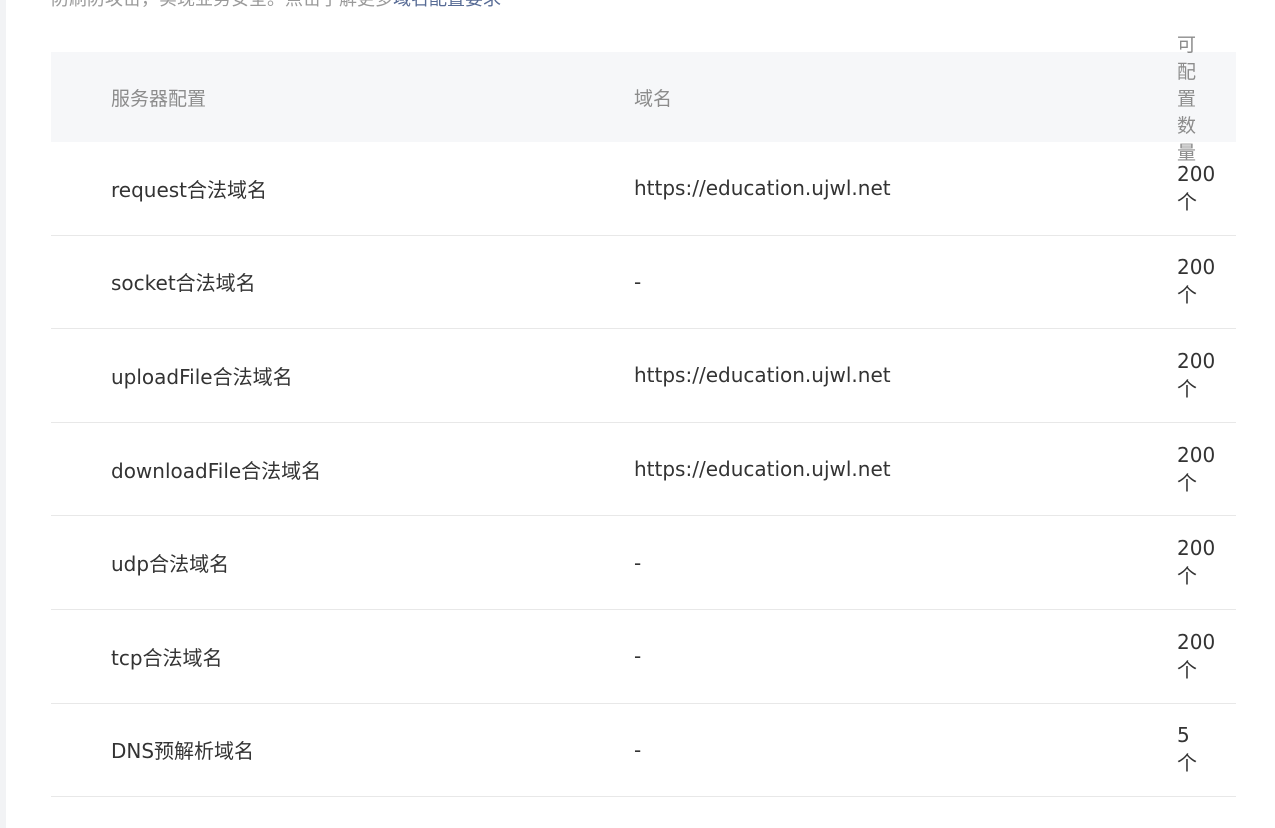  Describe the element at coordinates (183, 283) in the screenshot. I see `row-config: socket合法域名` at that location.